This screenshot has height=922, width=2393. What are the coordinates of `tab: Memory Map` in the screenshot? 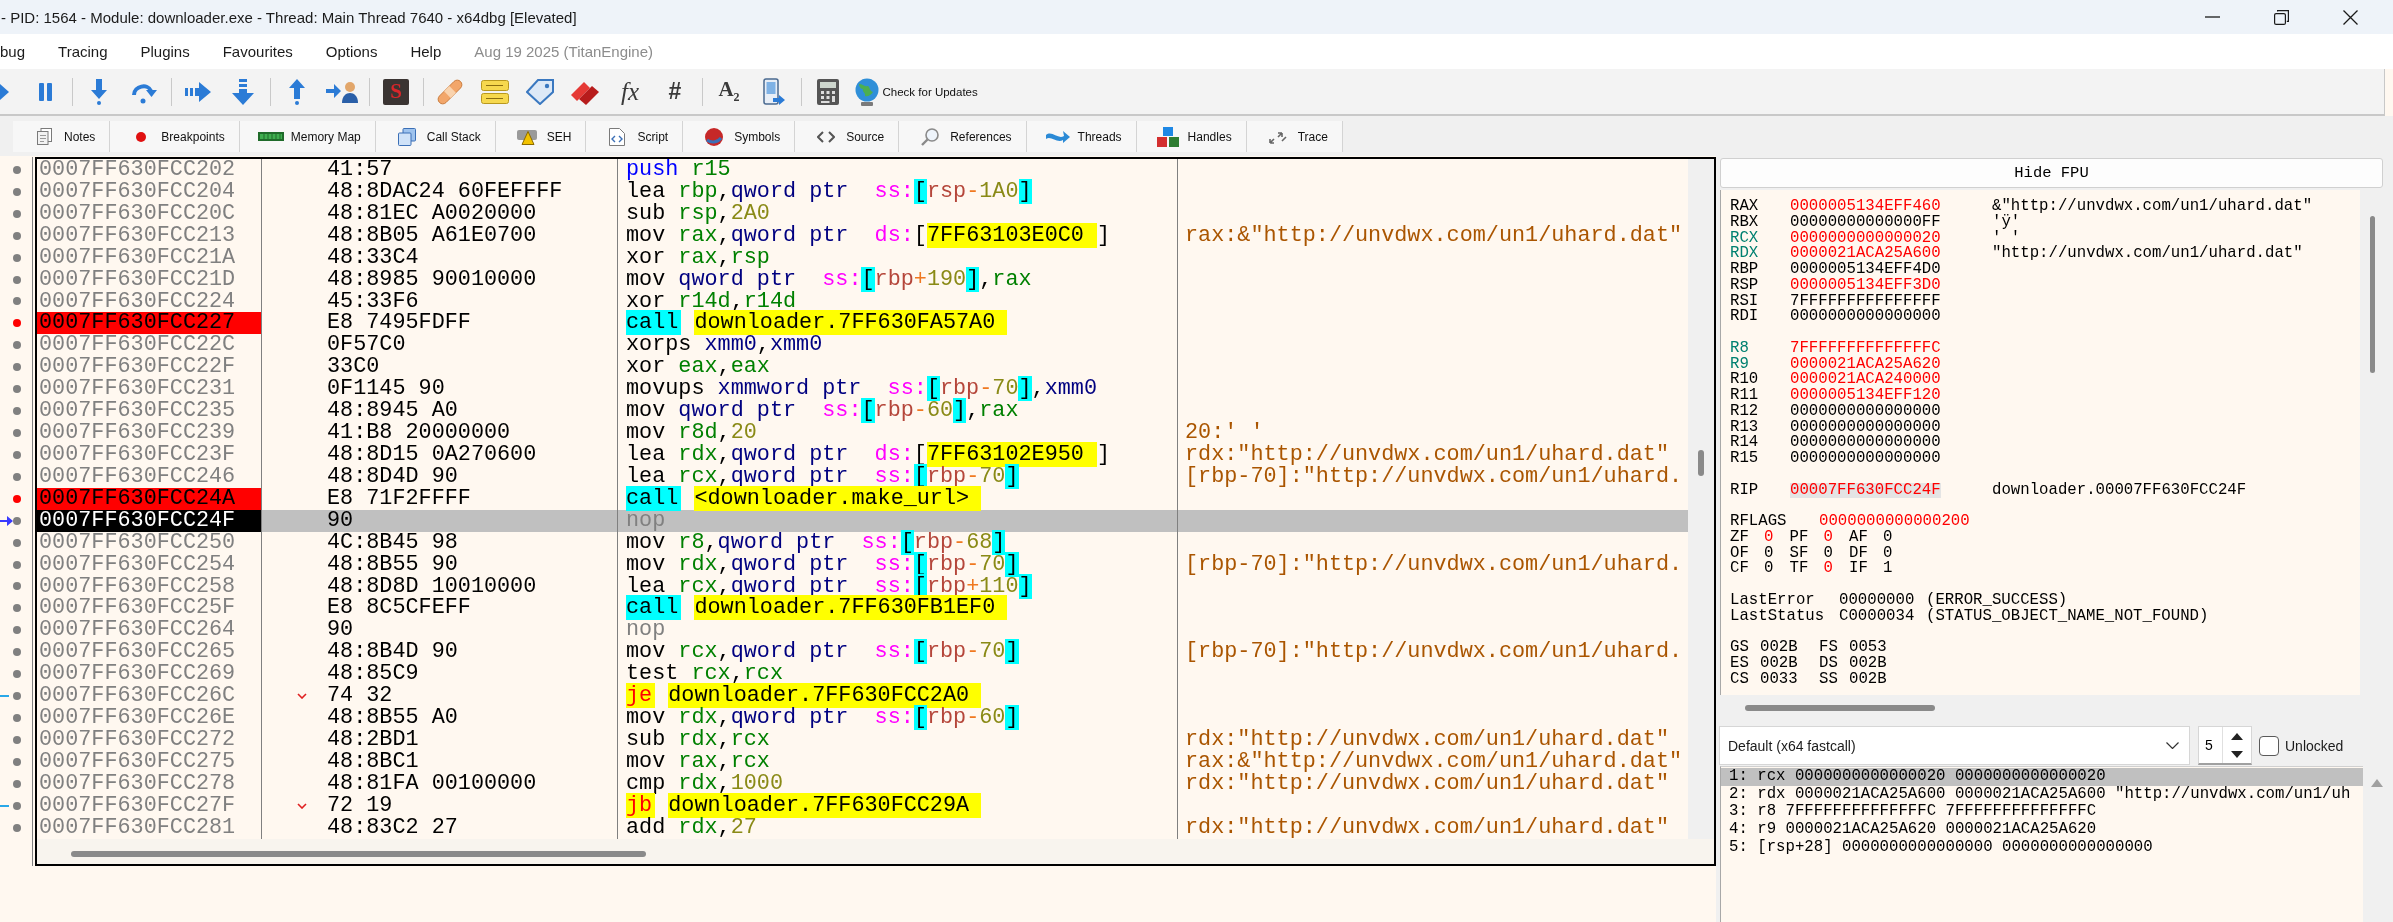 It's located at (307, 136).